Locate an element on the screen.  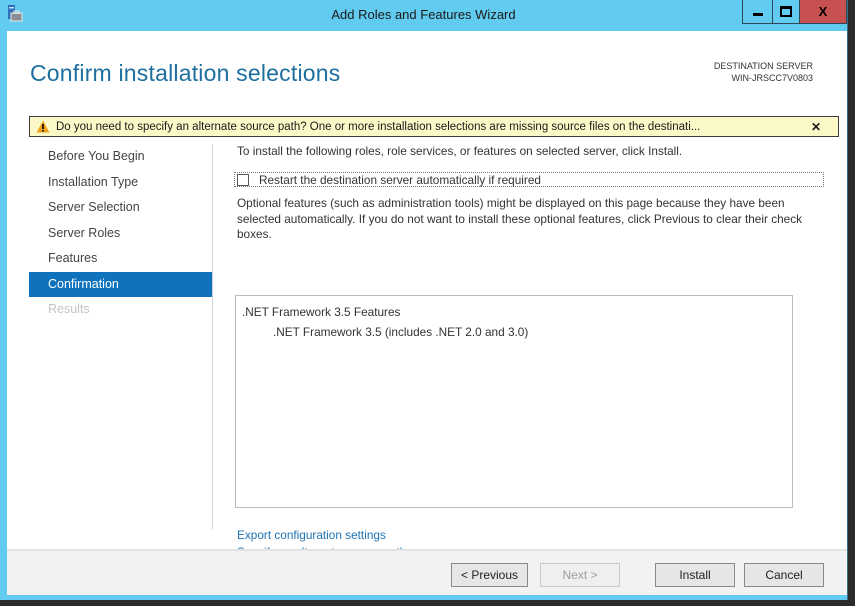
selection-item: .NET Framework 3.5 Features is located at coordinates (321, 312).